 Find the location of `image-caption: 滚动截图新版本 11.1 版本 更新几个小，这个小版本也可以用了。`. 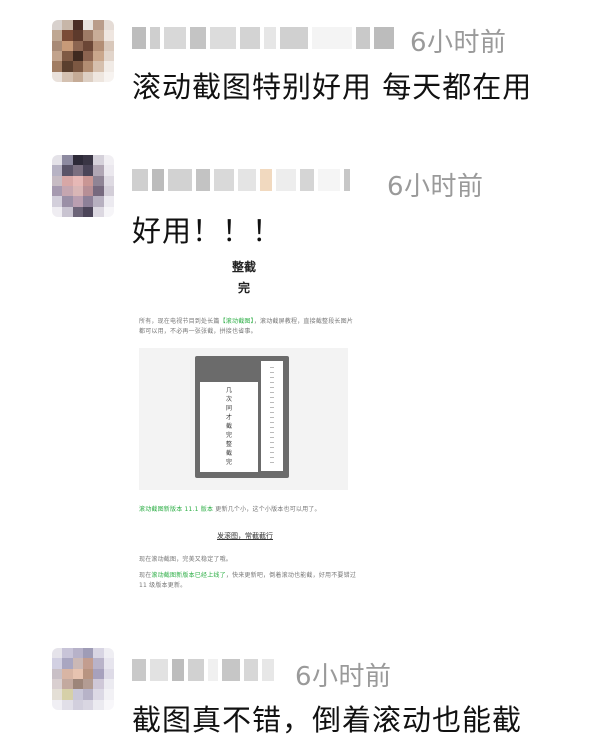

image-caption: 滚动截图新版本 11.1 版本 更新几个小，这个小版本也可以用了。 is located at coordinates (248, 510).